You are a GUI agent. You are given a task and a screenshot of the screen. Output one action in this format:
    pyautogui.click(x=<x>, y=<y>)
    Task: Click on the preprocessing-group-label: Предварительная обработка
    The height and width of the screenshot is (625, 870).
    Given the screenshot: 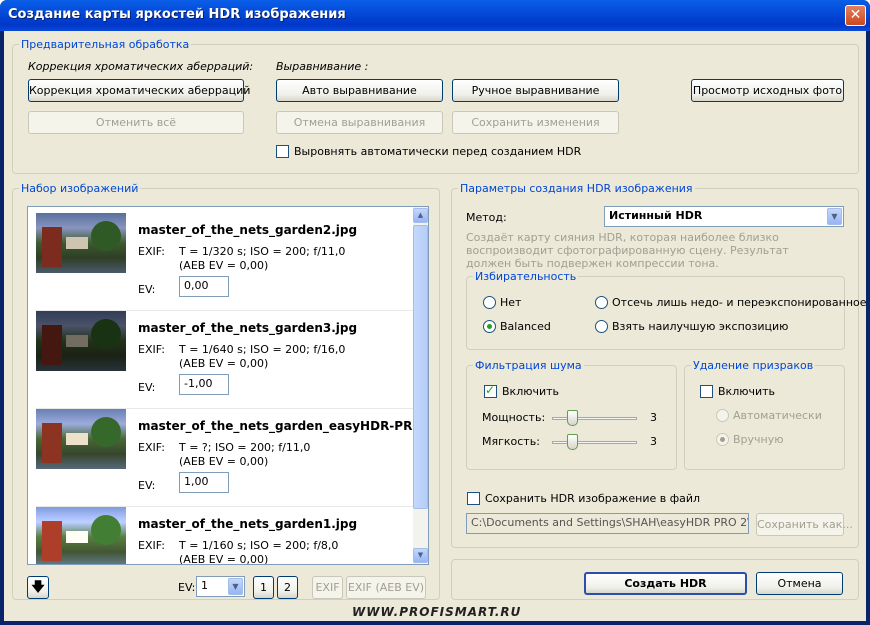 What is the action you would take?
    pyautogui.click(x=105, y=44)
    